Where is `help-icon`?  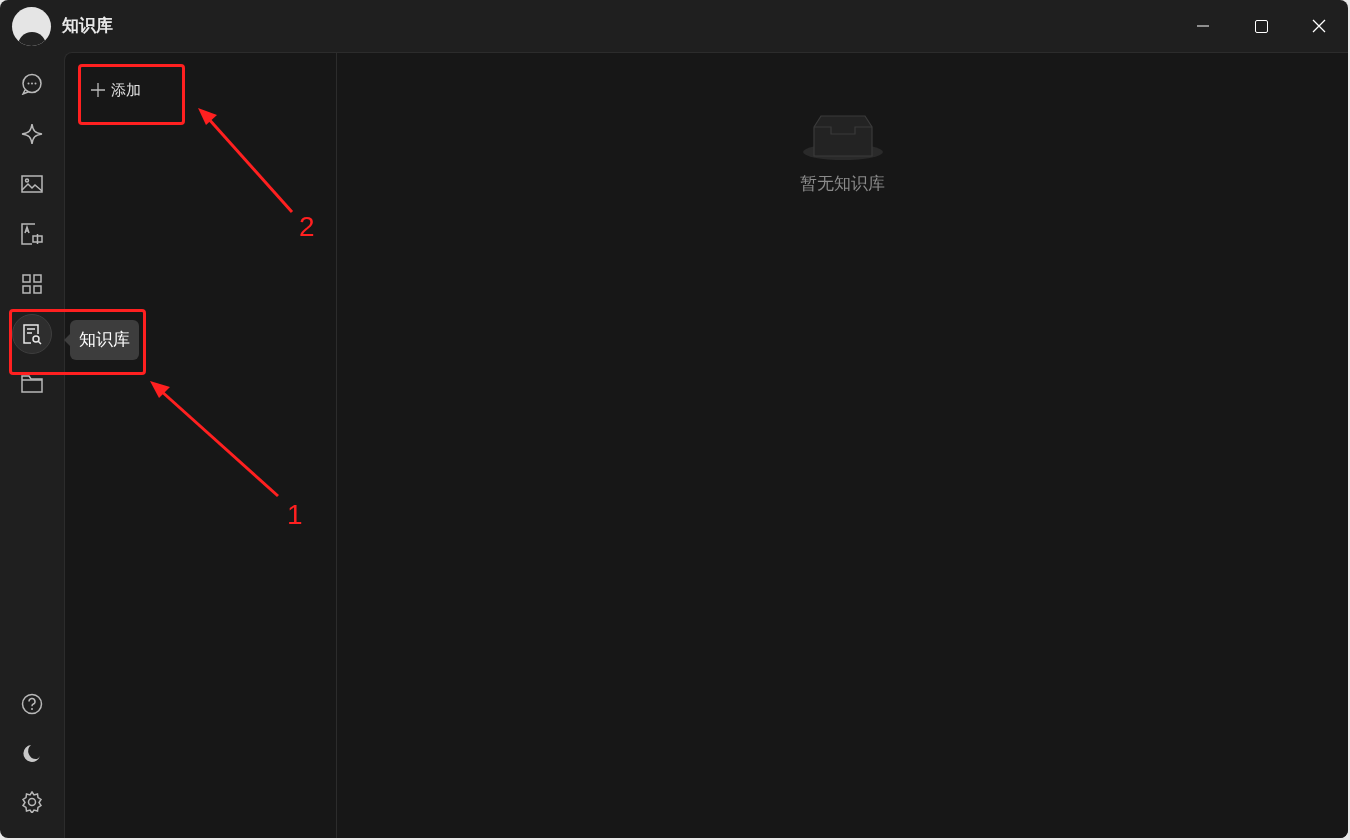 help-icon is located at coordinates (32, 704).